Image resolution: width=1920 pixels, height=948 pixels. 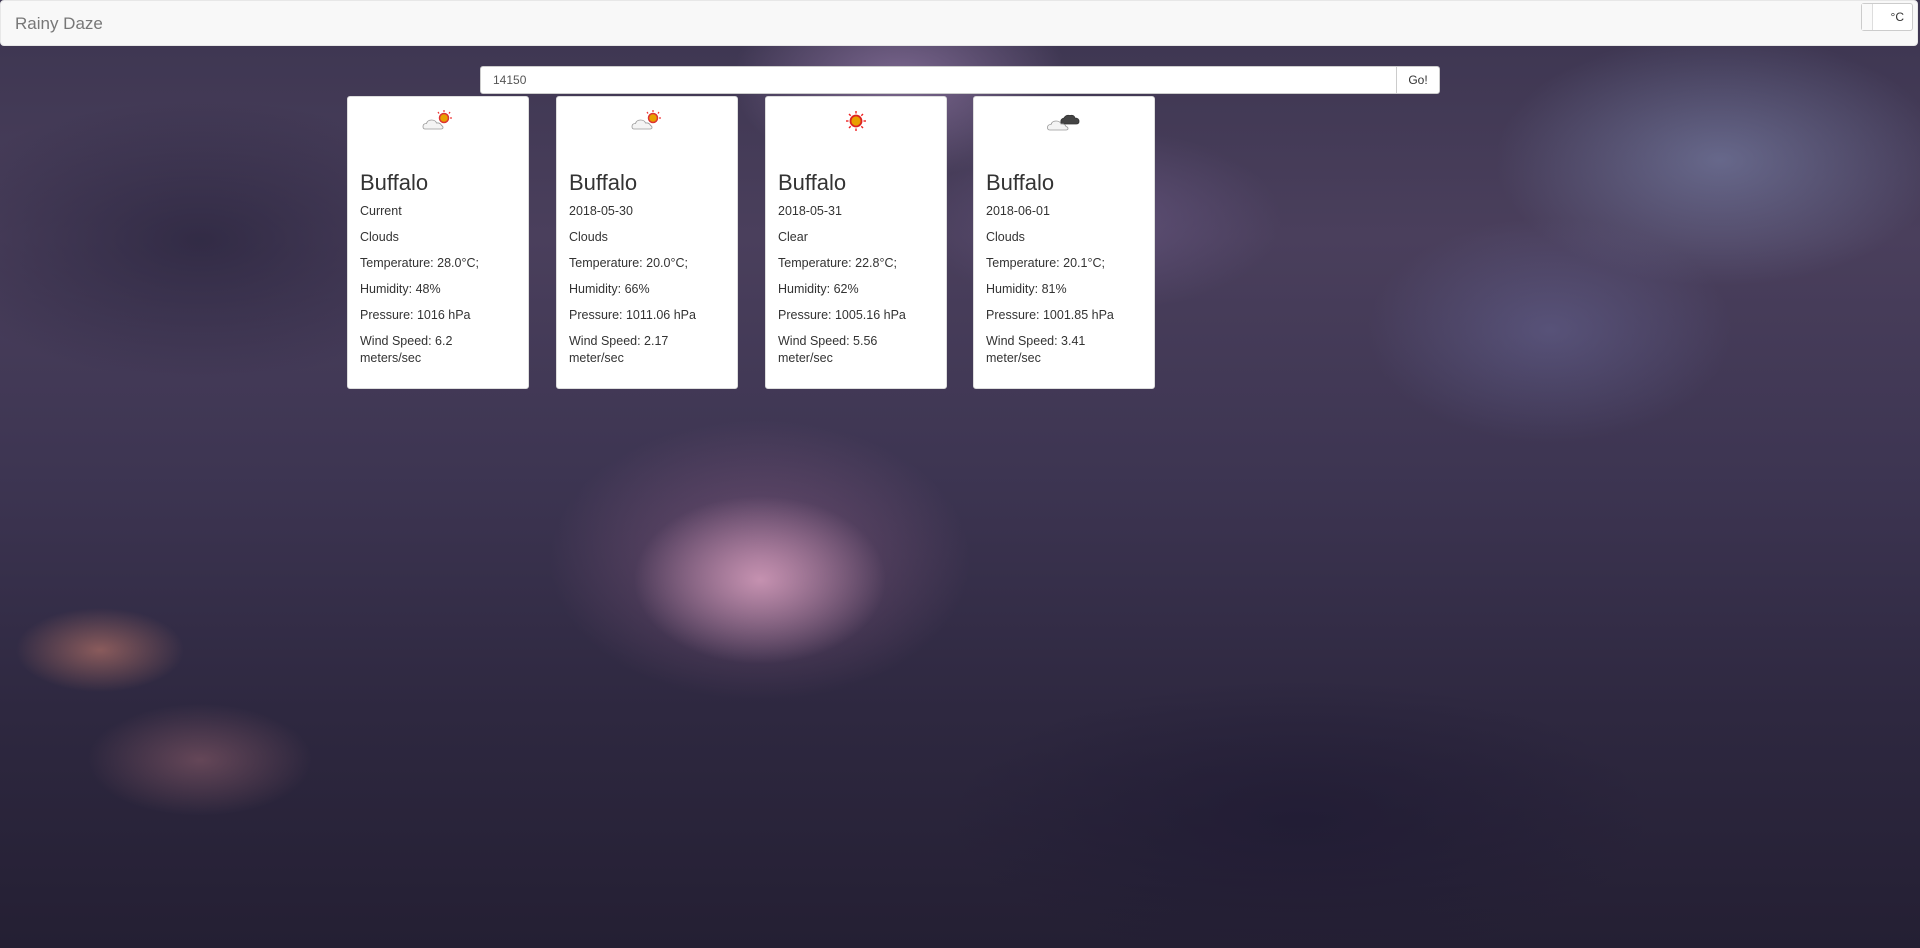 I want to click on navbar: Rainy Daze °C, so click(x=959, y=23).